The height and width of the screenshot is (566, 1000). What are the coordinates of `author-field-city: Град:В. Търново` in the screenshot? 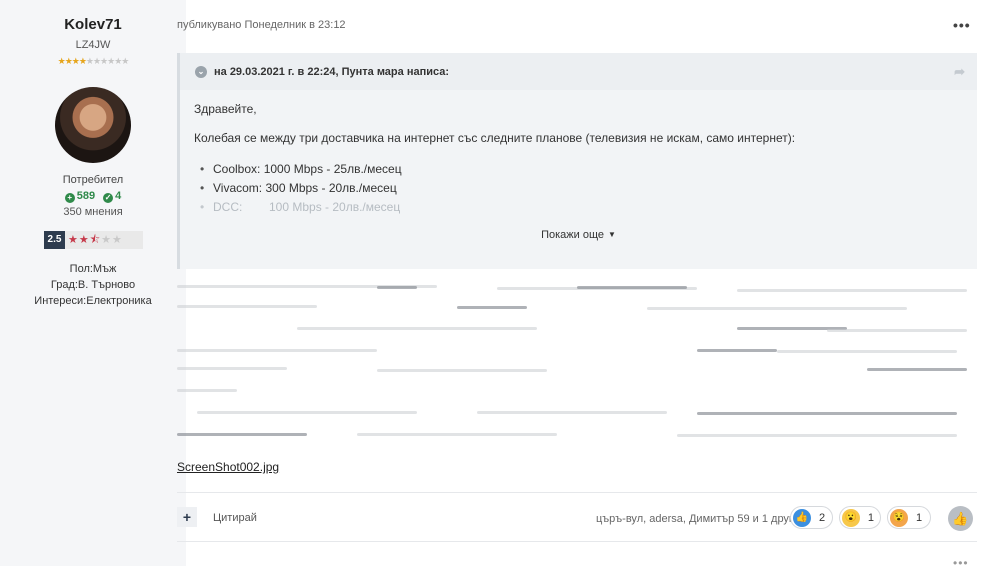 It's located at (93, 285).